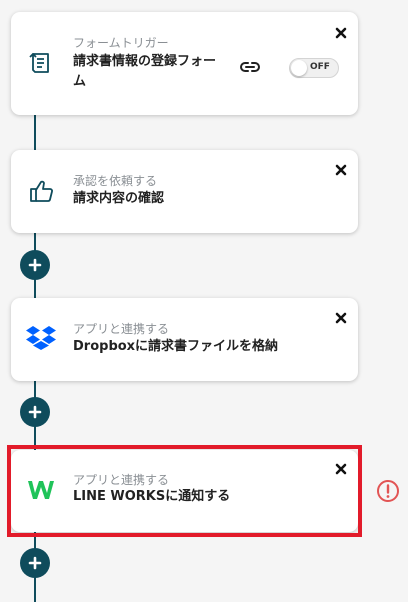 The height and width of the screenshot is (602, 408). I want to click on step-title: Dropboxに請求書ファイルを格納, so click(176, 346).